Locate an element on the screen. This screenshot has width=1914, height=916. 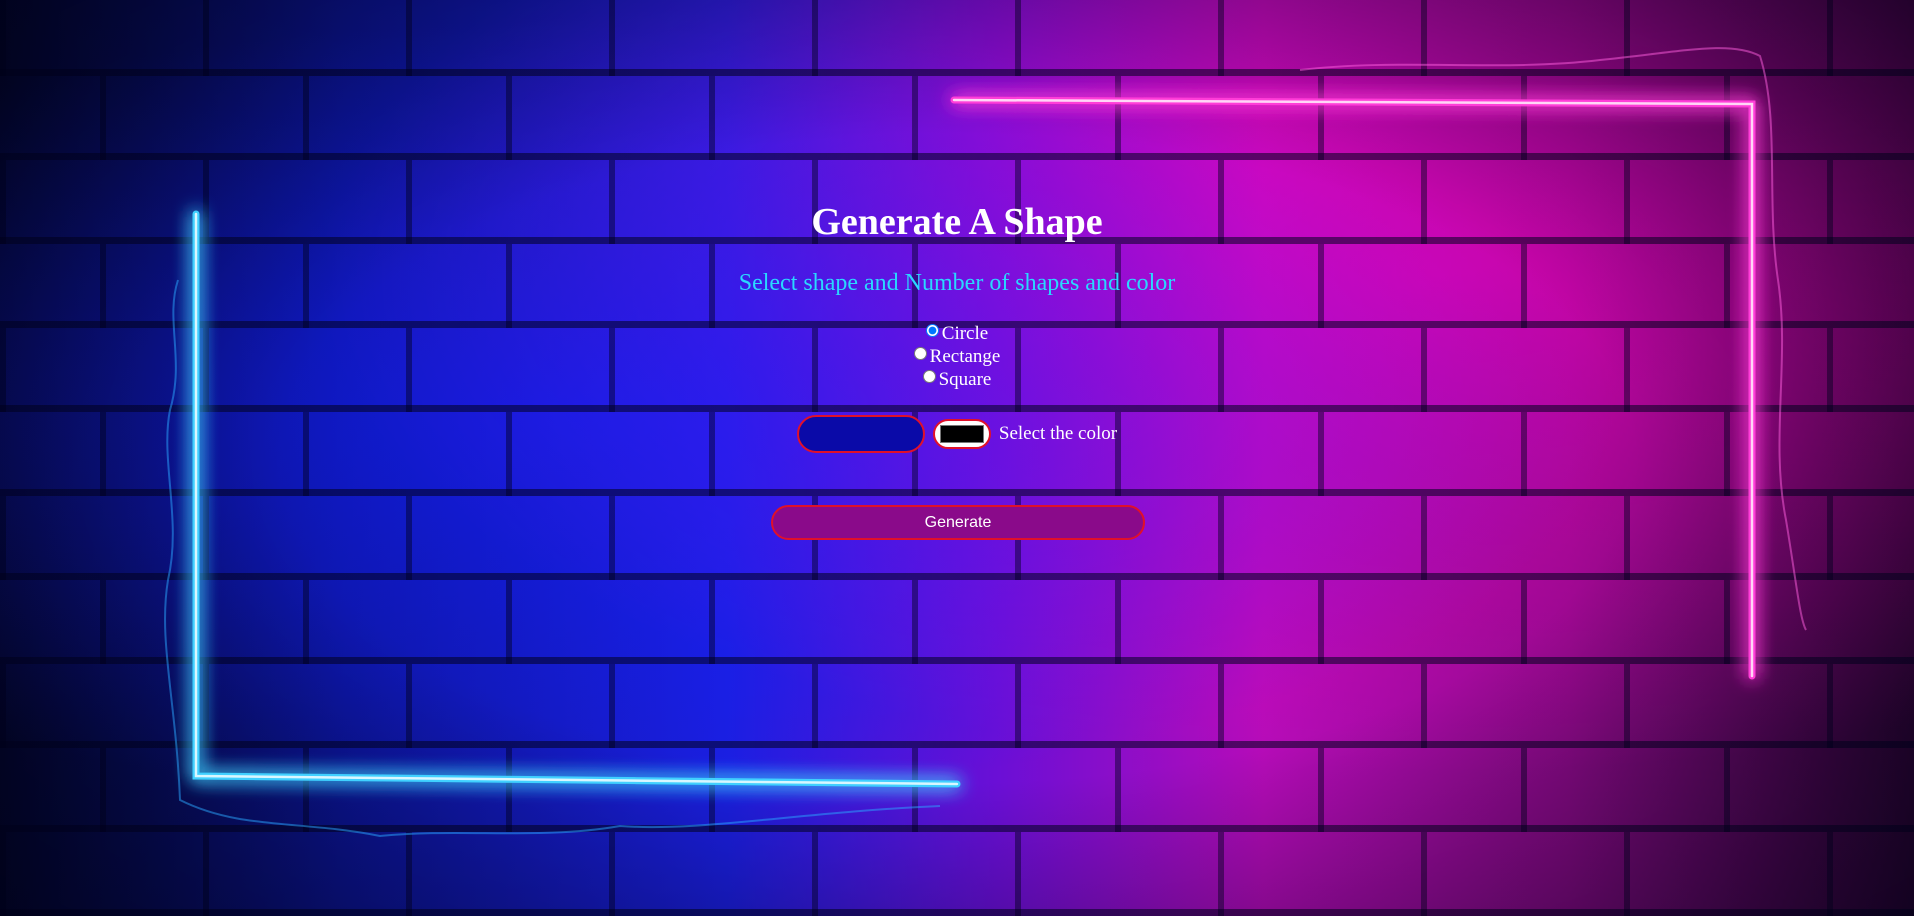
square-label: Square is located at coordinates (965, 379).